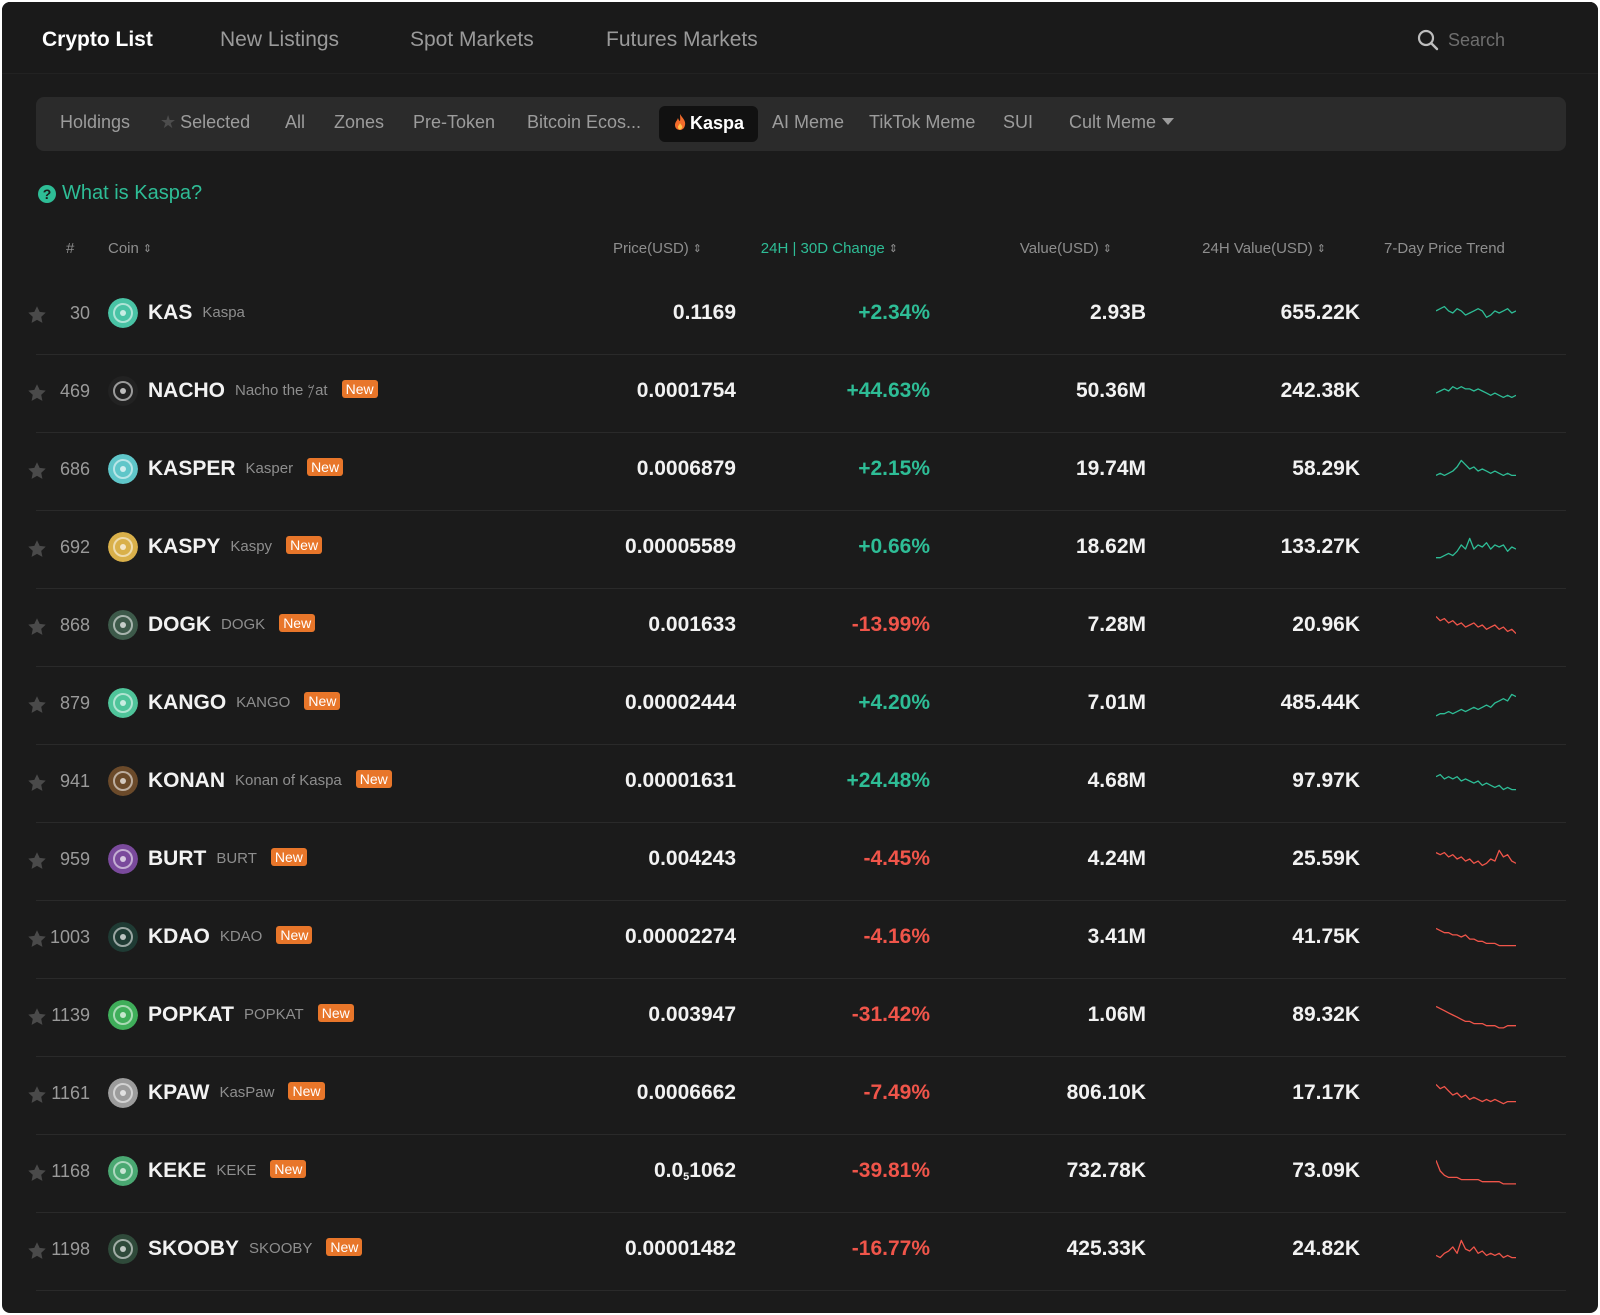 This screenshot has height=1315, width=1600. What do you see at coordinates (472, 40) in the screenshot?
I see `tab-spot-markets: Spot Markets` at bounding box center [472, 40].